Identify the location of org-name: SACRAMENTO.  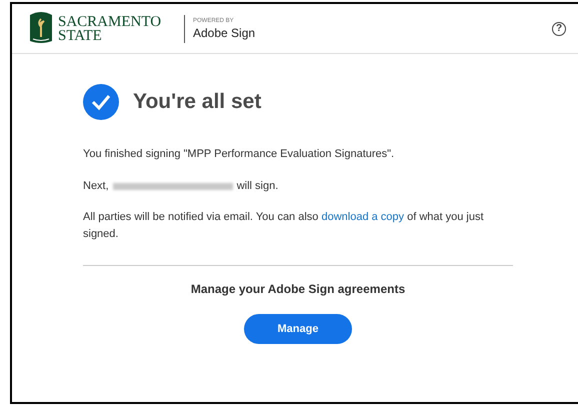
(110, 21).